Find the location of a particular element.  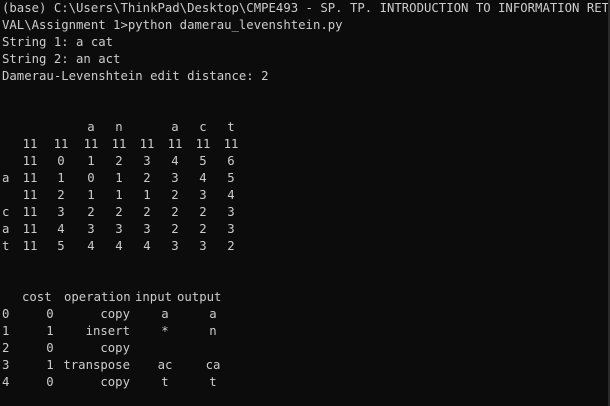

ops-row-index: 1 is located at coordinates (6, 331).